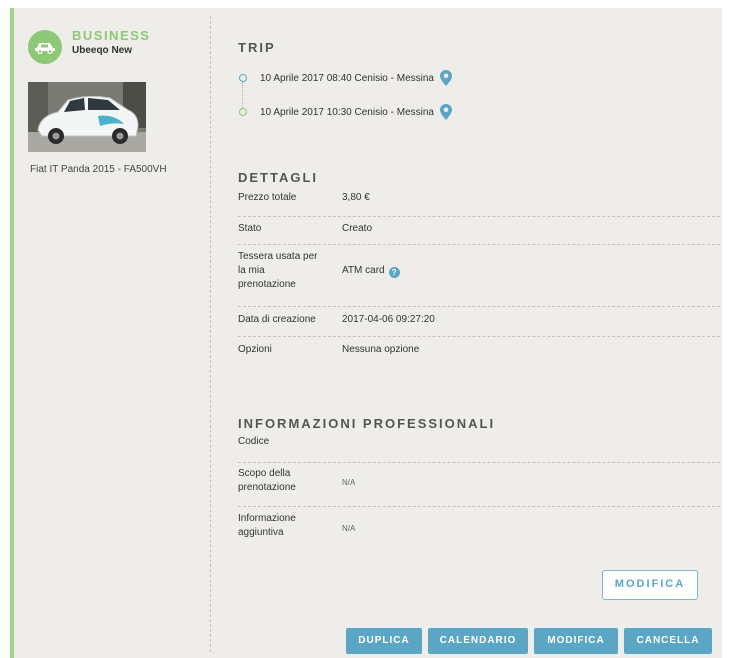  Describe the element at coordinates (478, 641) in the screenshot. I see `calendar-button: CALENDARIO` at that location.